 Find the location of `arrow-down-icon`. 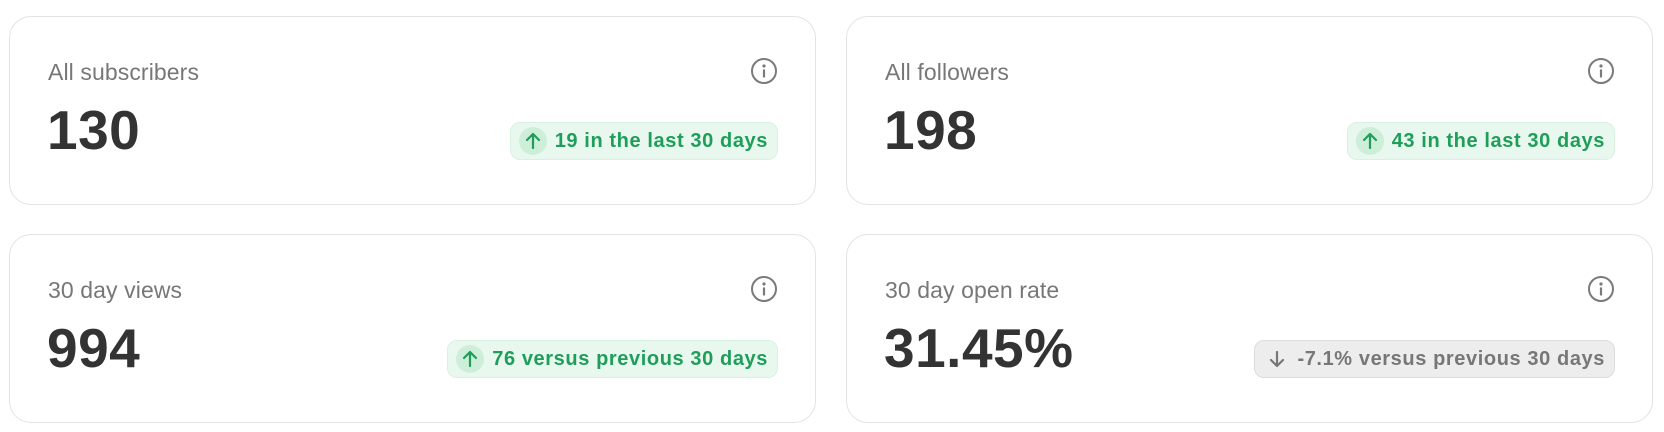

arrow-down-icon is located at coordinates (1277, 359).